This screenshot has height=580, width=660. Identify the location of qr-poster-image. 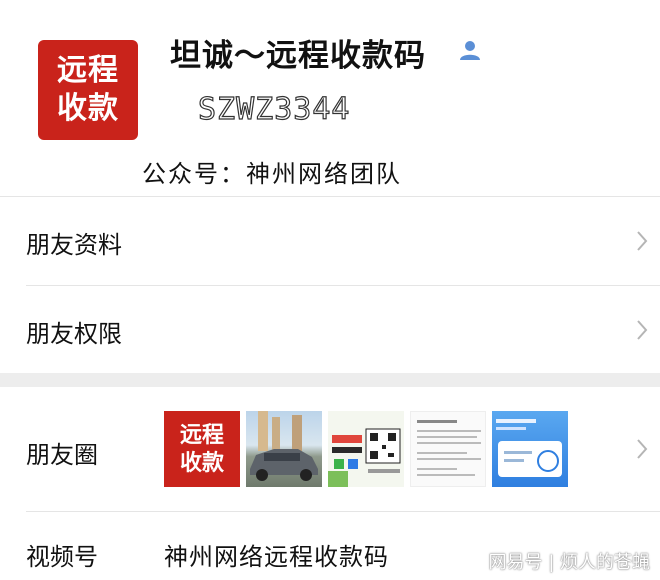
(366, 449).